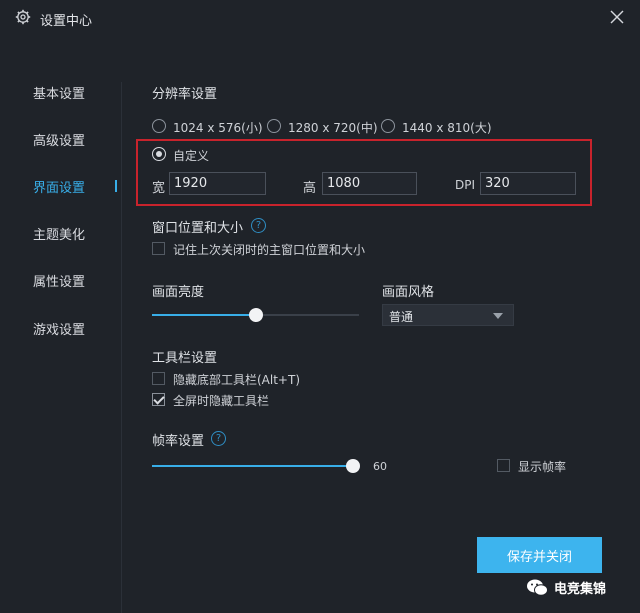  Describe the element at coordinates (310, 188) in the screenshot. I see `height-label: 高` at that location.